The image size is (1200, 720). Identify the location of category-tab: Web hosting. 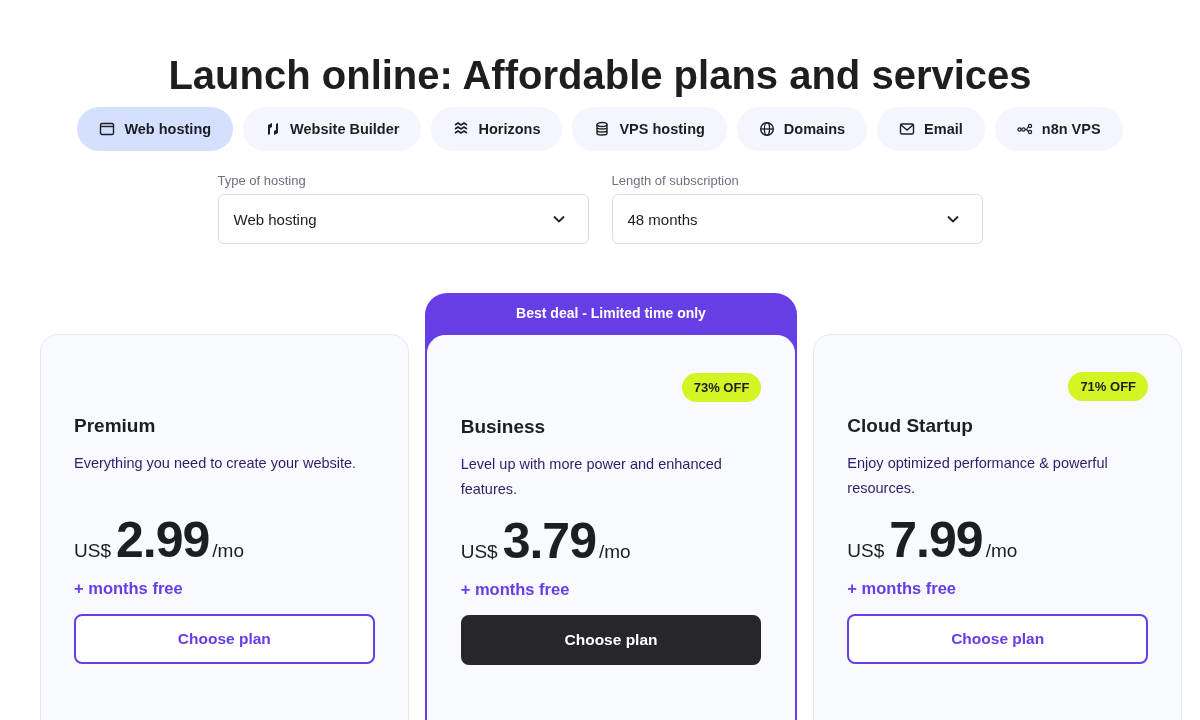
(155, 129).